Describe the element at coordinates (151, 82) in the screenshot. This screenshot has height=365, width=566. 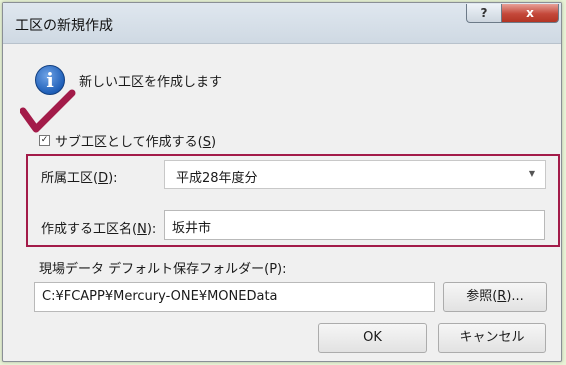
I see `info-message: 新しい工区を作成します` at that location.